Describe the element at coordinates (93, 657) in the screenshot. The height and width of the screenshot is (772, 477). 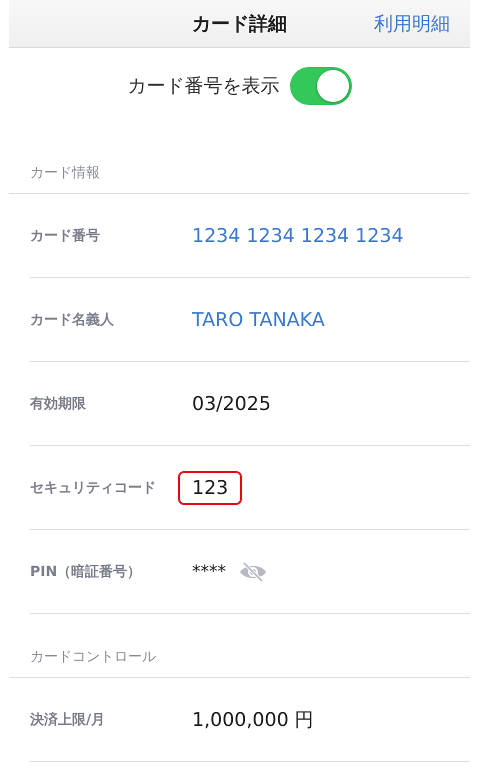
I see `section-header: カードコントロール` at that location.